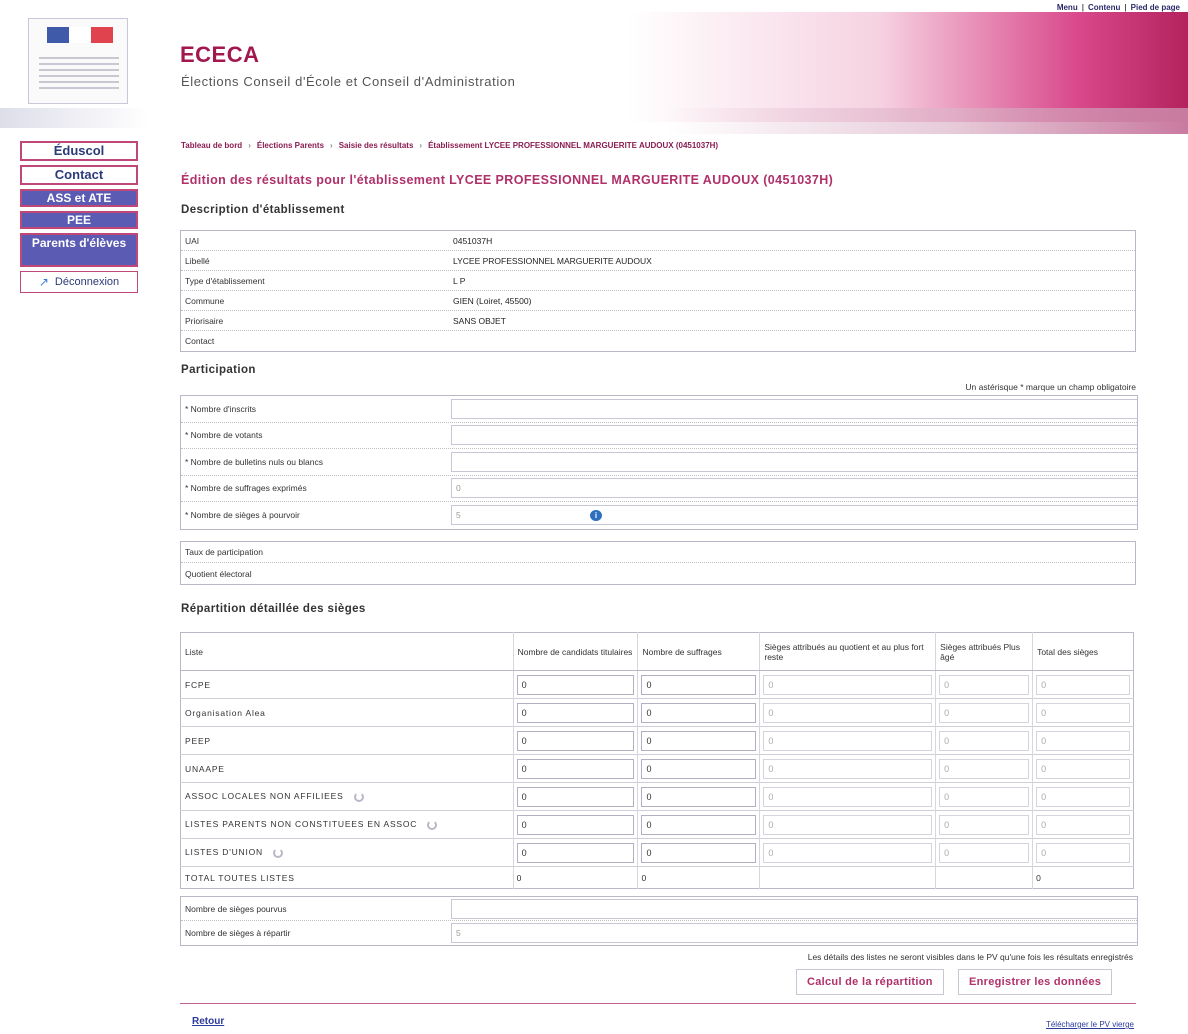 The image size is (1188, 1034). I want to click on sidebar-item-ass-ate: ASS et ATE, so click(79, 198).